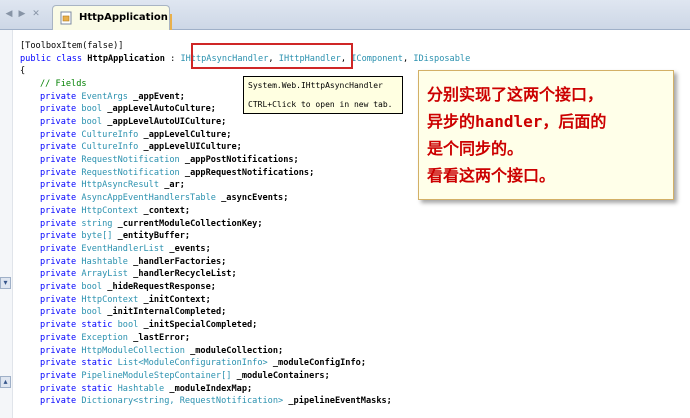  Describe the element at coordinates (491, 175) in the screenshot. I see `annotation-line: 看看这两个接口。` at that location.